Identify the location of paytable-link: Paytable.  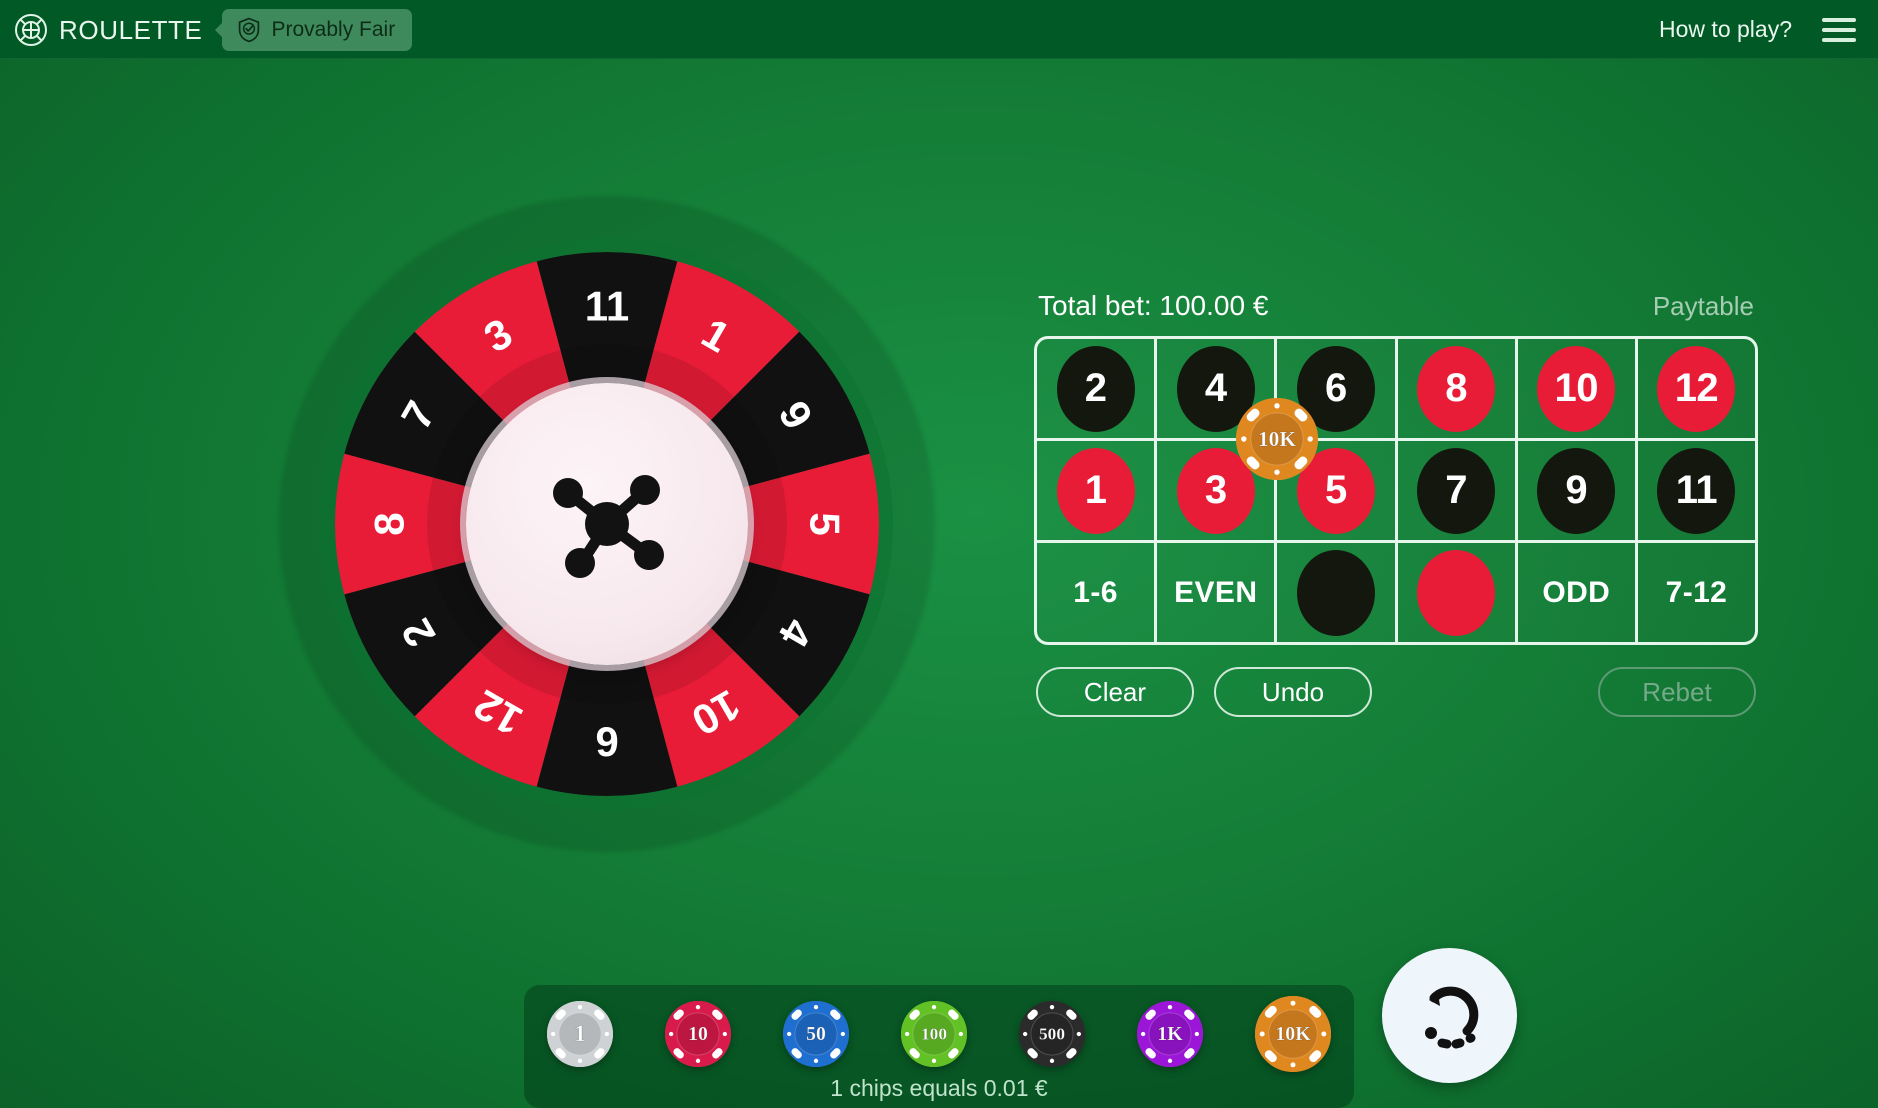
(1703, 306).